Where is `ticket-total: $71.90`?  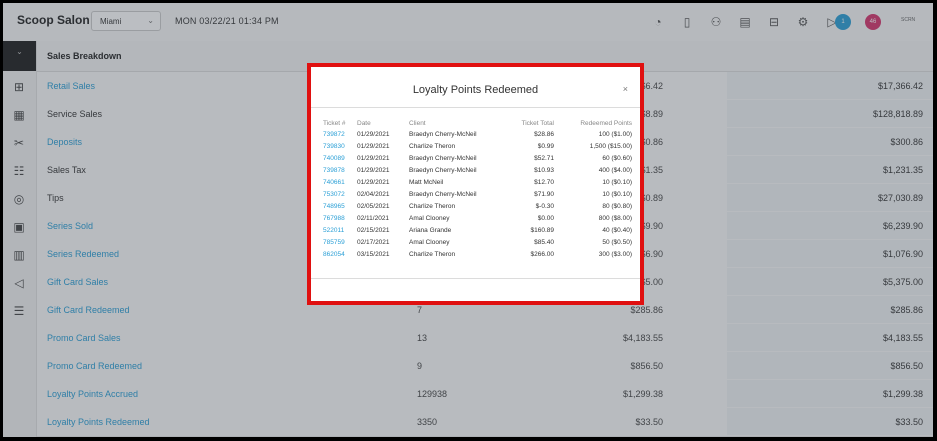 ticket-total: $71.90 is located at coordinates (544, 194).